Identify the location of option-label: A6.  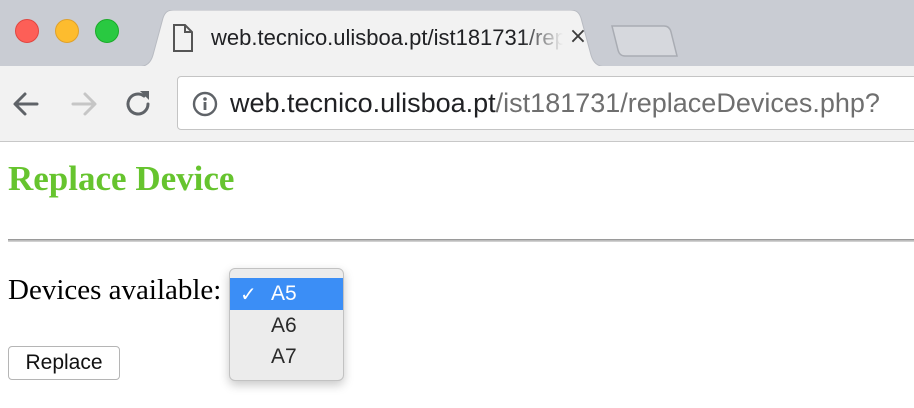
(284, 325).